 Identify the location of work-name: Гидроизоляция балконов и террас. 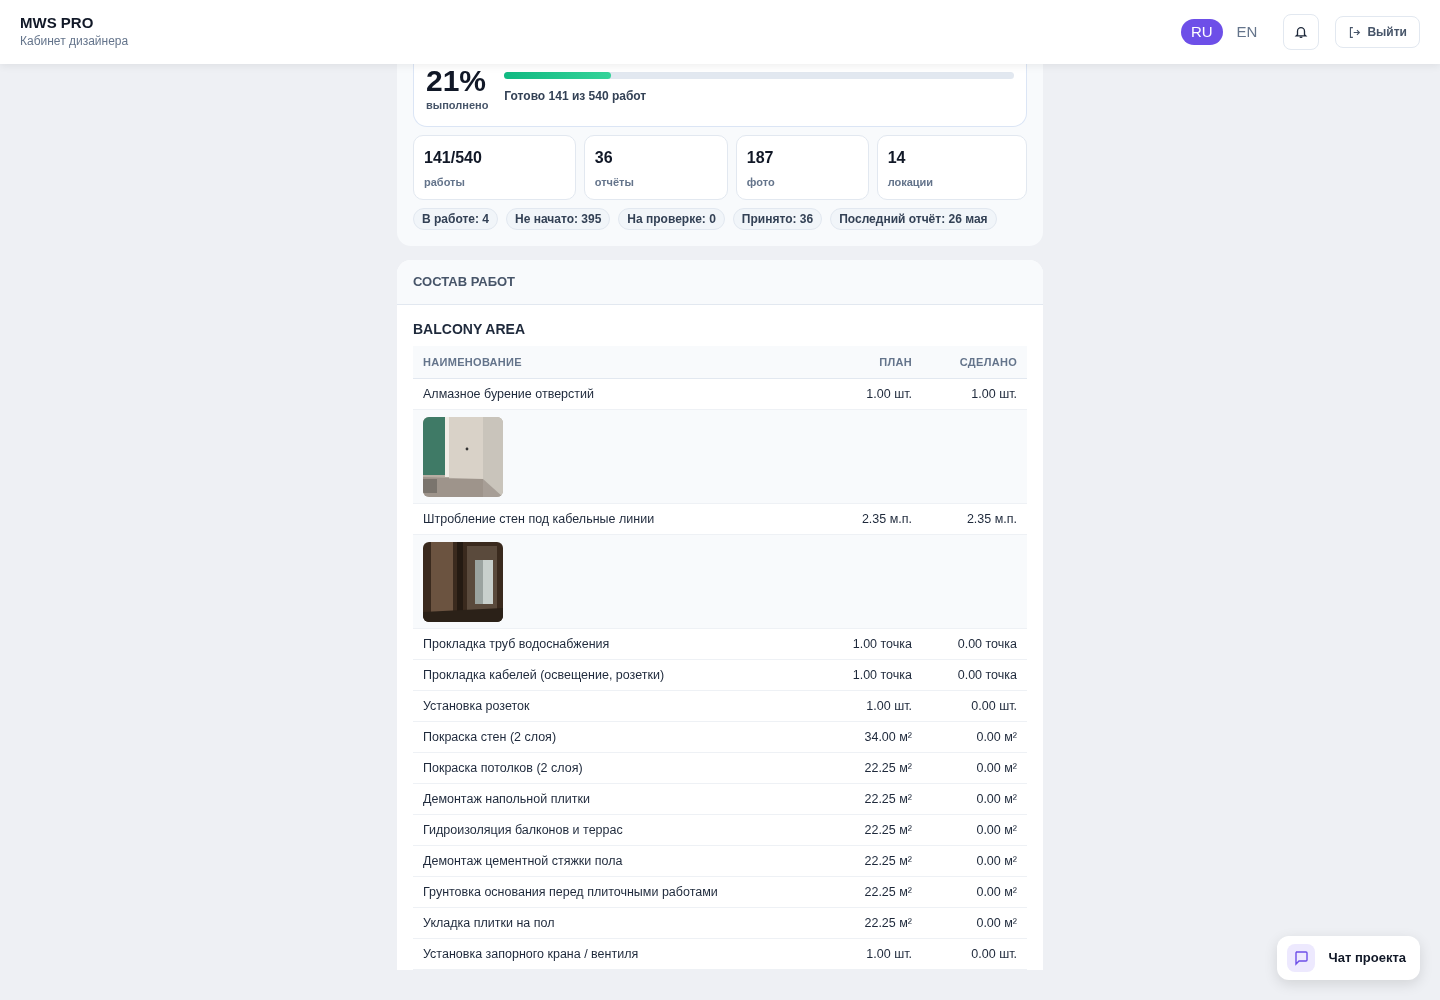
(615, 830).